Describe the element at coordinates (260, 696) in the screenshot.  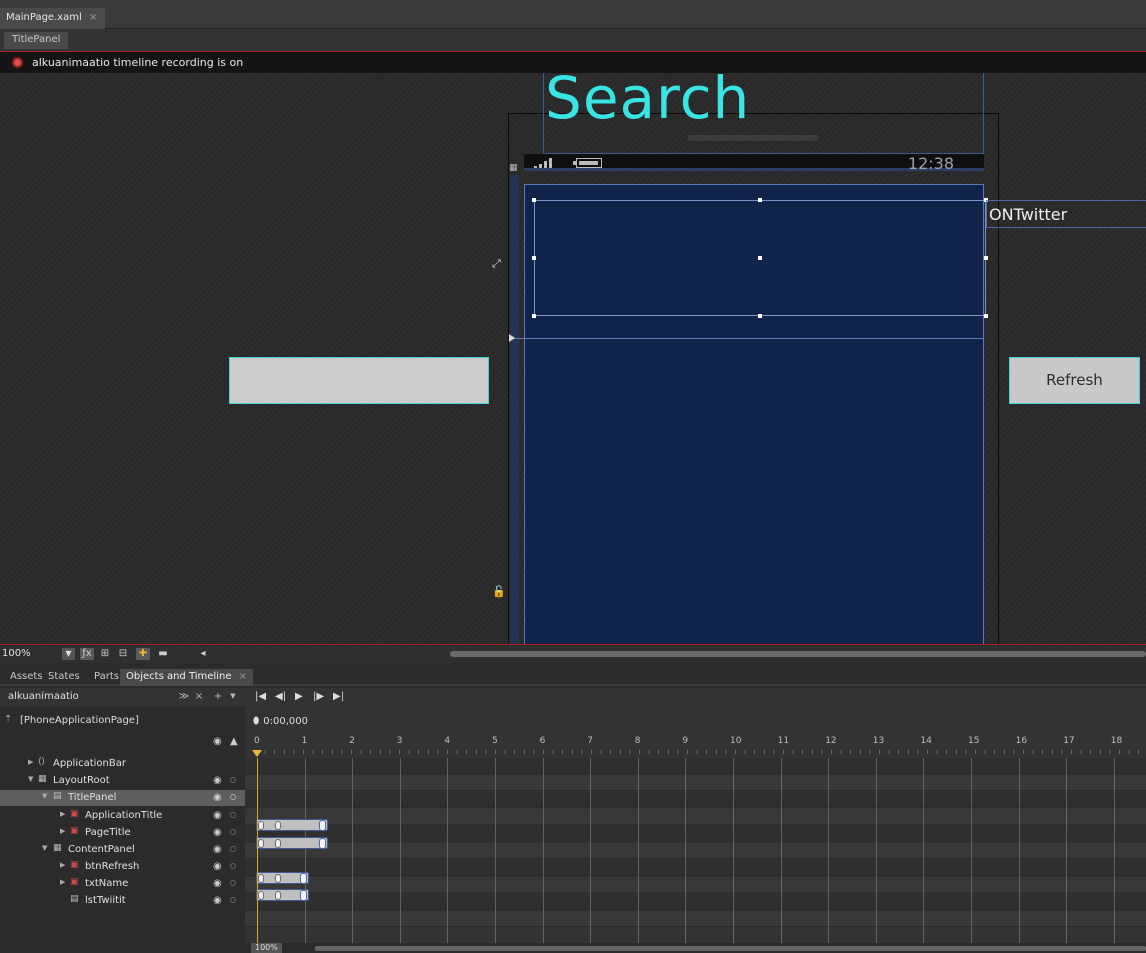
I see `go-to-start-icon: |◀` at that location.